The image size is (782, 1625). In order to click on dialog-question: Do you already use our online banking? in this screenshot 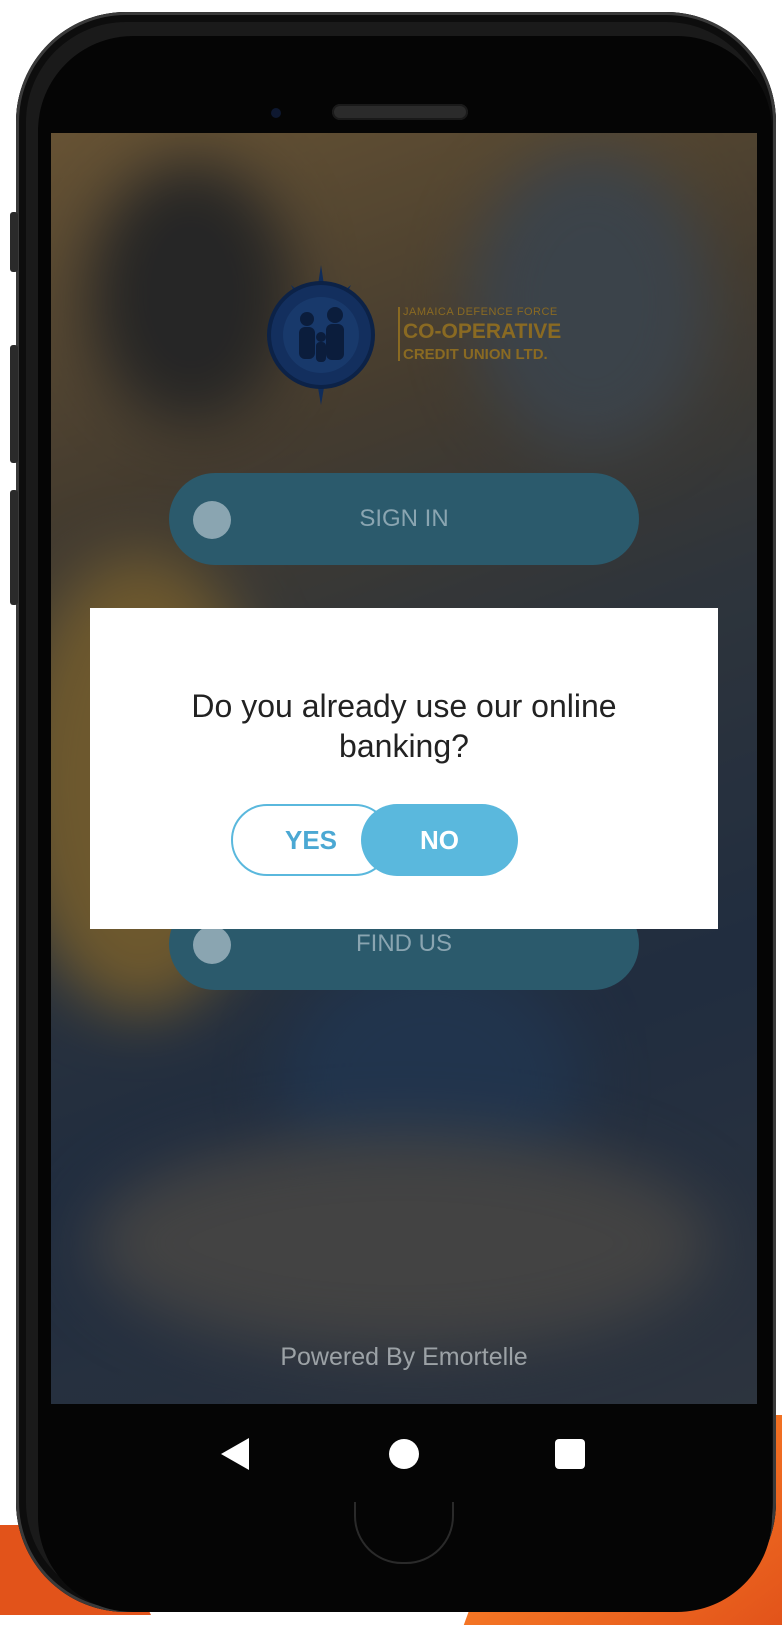, I will do `click(404, 726)`.